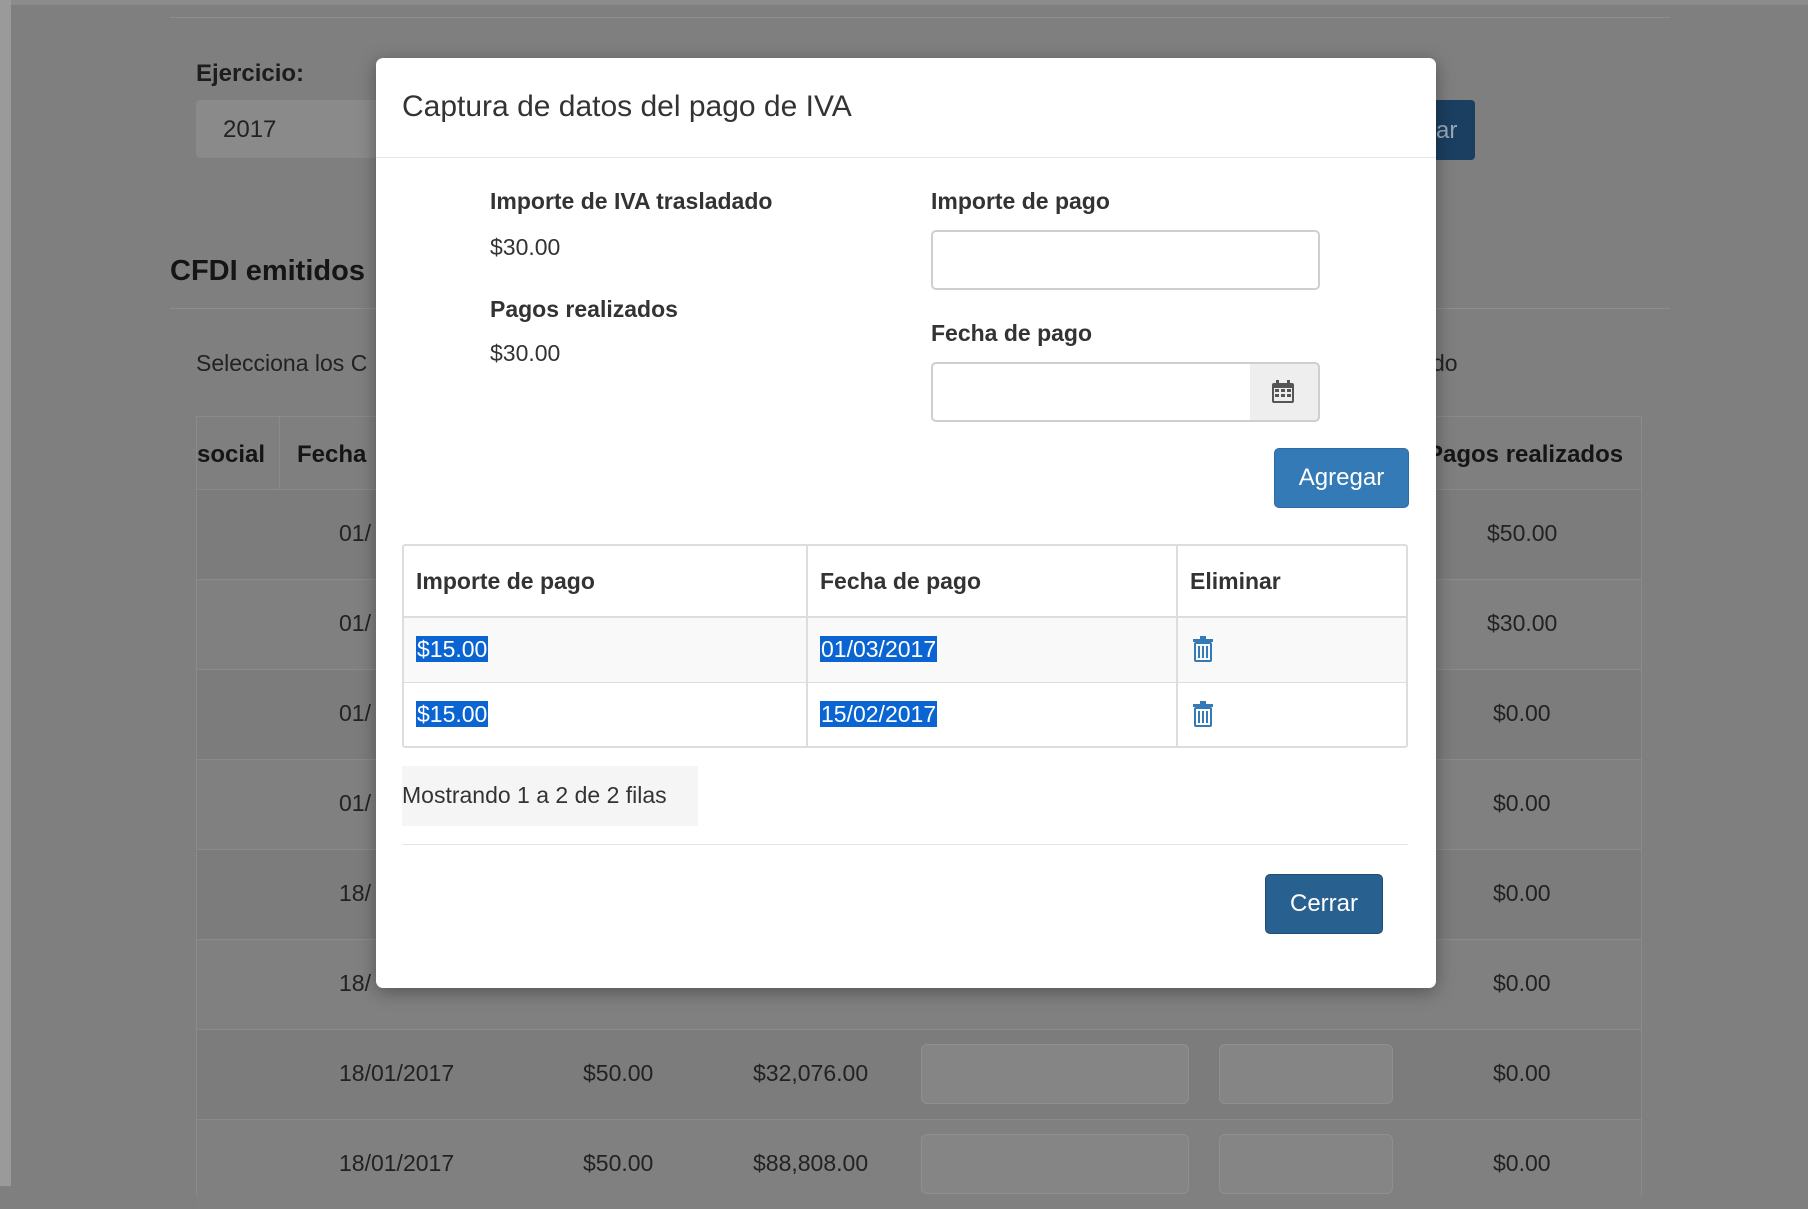 The height and width of the screenshot is (1209, 1808). Describe the element at coordinates (1020, 201) in the screenshot. I see `importe-pago-label: Importe de pago` at that location.